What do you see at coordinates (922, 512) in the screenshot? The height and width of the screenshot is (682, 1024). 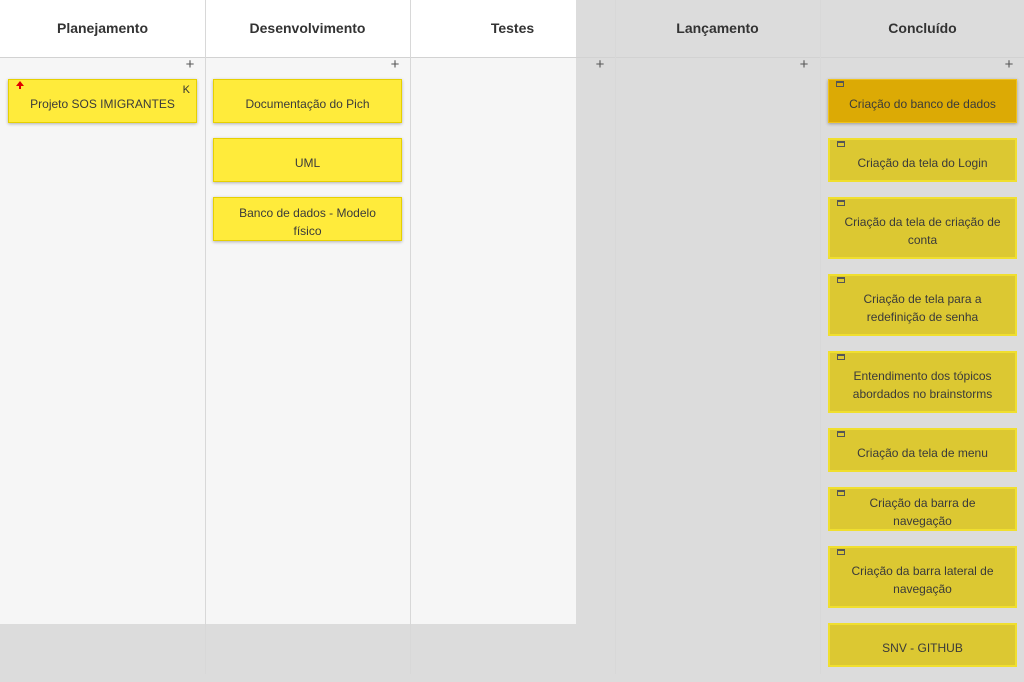 I see `card-label: Criação da barra de navegação` at bounding box center [922, 512].